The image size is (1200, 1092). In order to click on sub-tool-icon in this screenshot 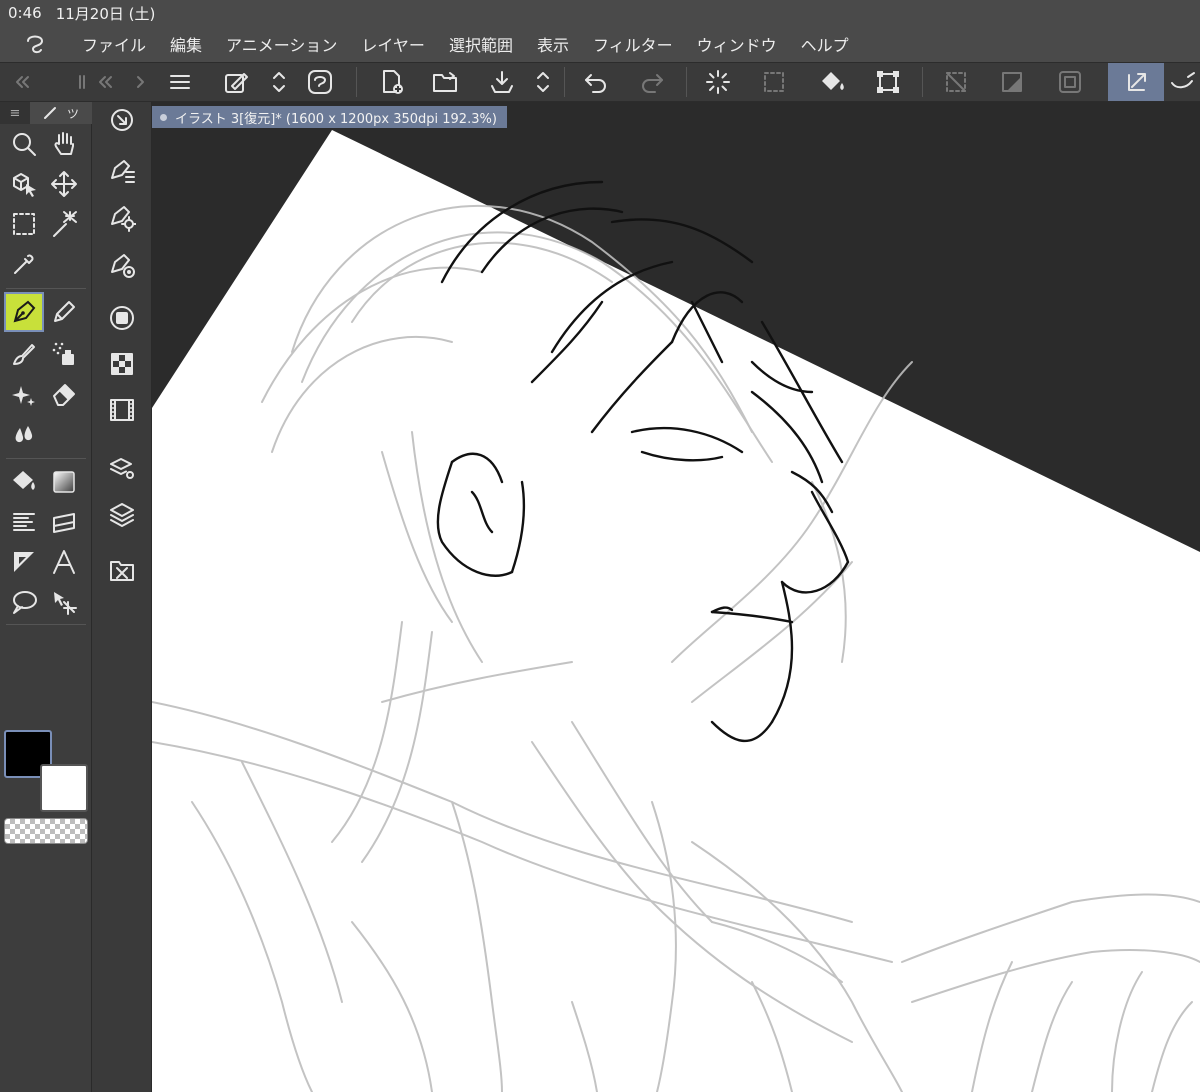, I will do `click(122, 172)`.